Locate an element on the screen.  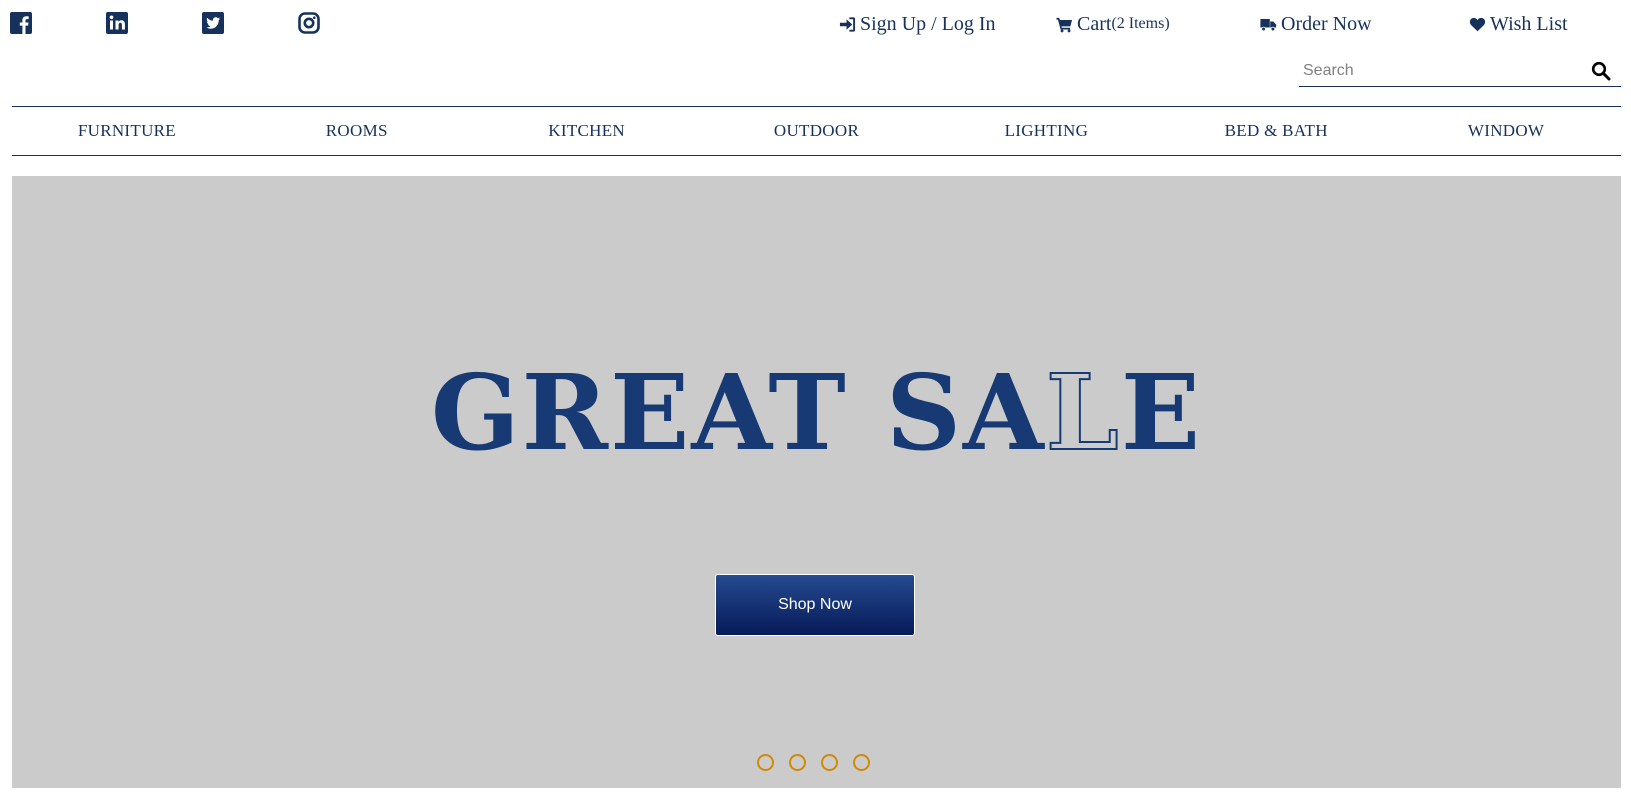
linkedin-icon is located at coordinates (117, 23).